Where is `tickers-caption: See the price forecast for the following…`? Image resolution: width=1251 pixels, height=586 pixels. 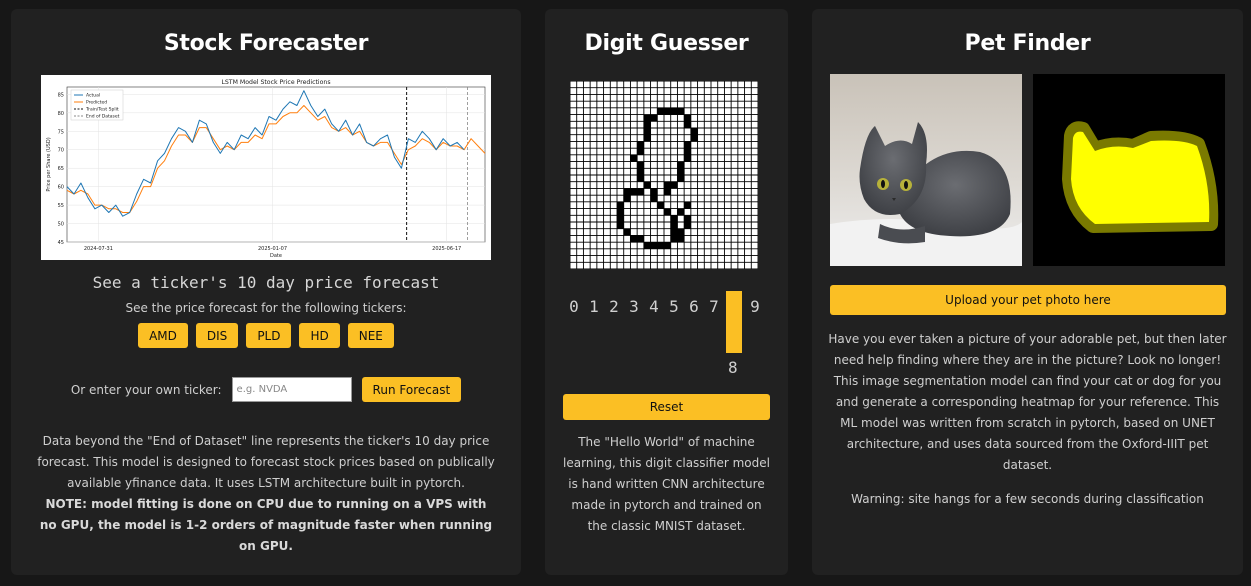
tickers-caption: See the price forecast for the following… is located at coordinates (266, 308).